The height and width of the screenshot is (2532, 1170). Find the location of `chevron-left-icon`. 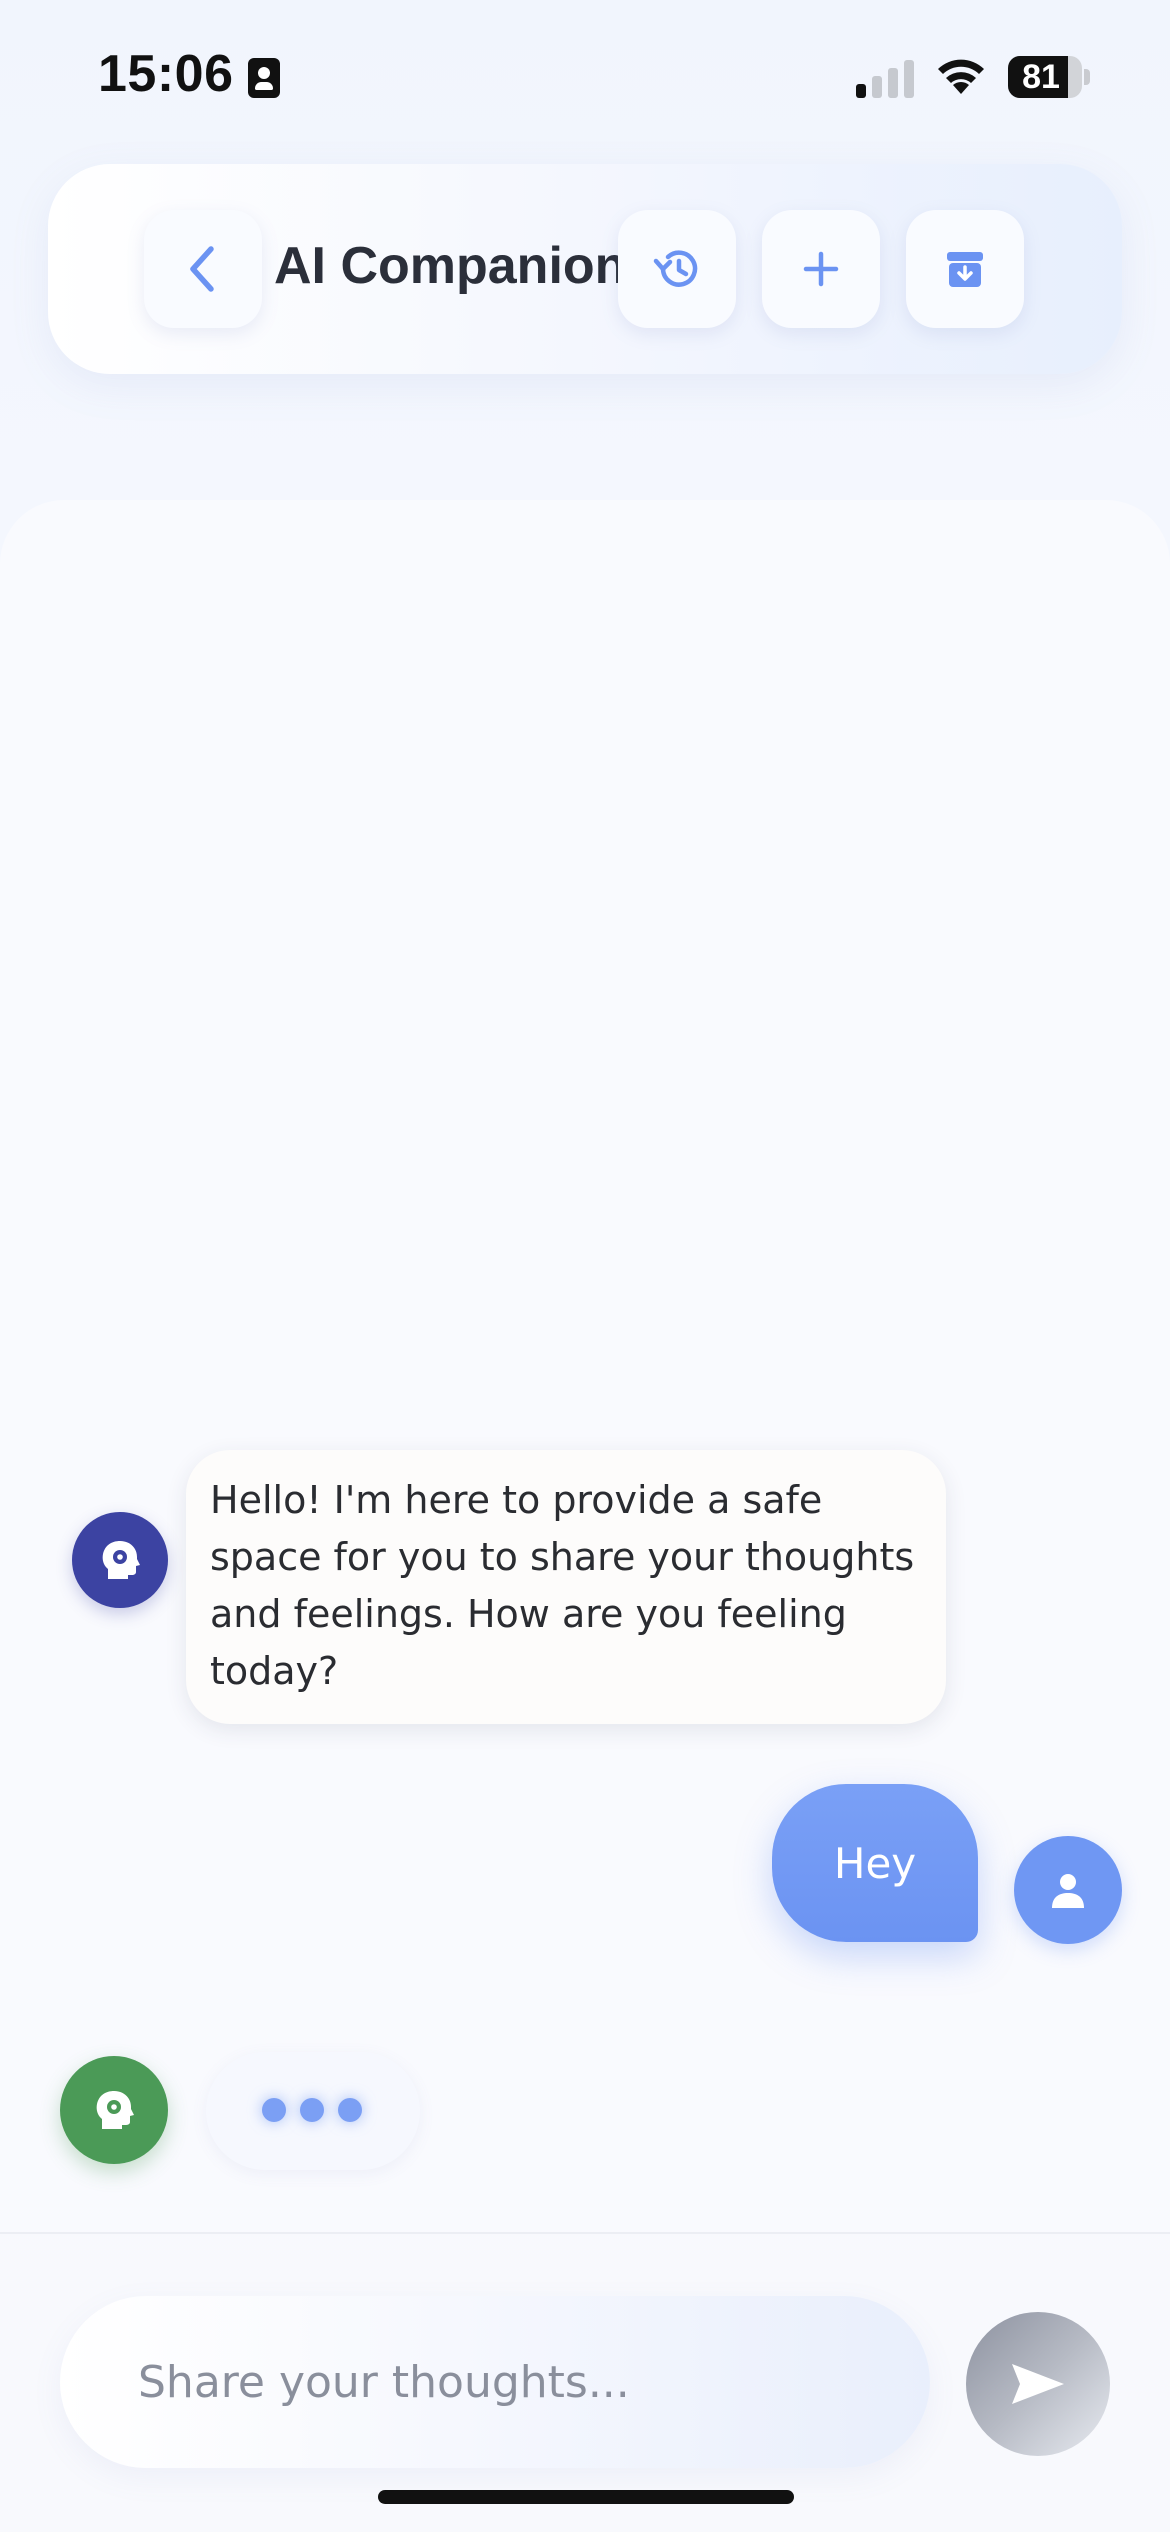

chevron-left-icon is located at coordinates (202, 269).